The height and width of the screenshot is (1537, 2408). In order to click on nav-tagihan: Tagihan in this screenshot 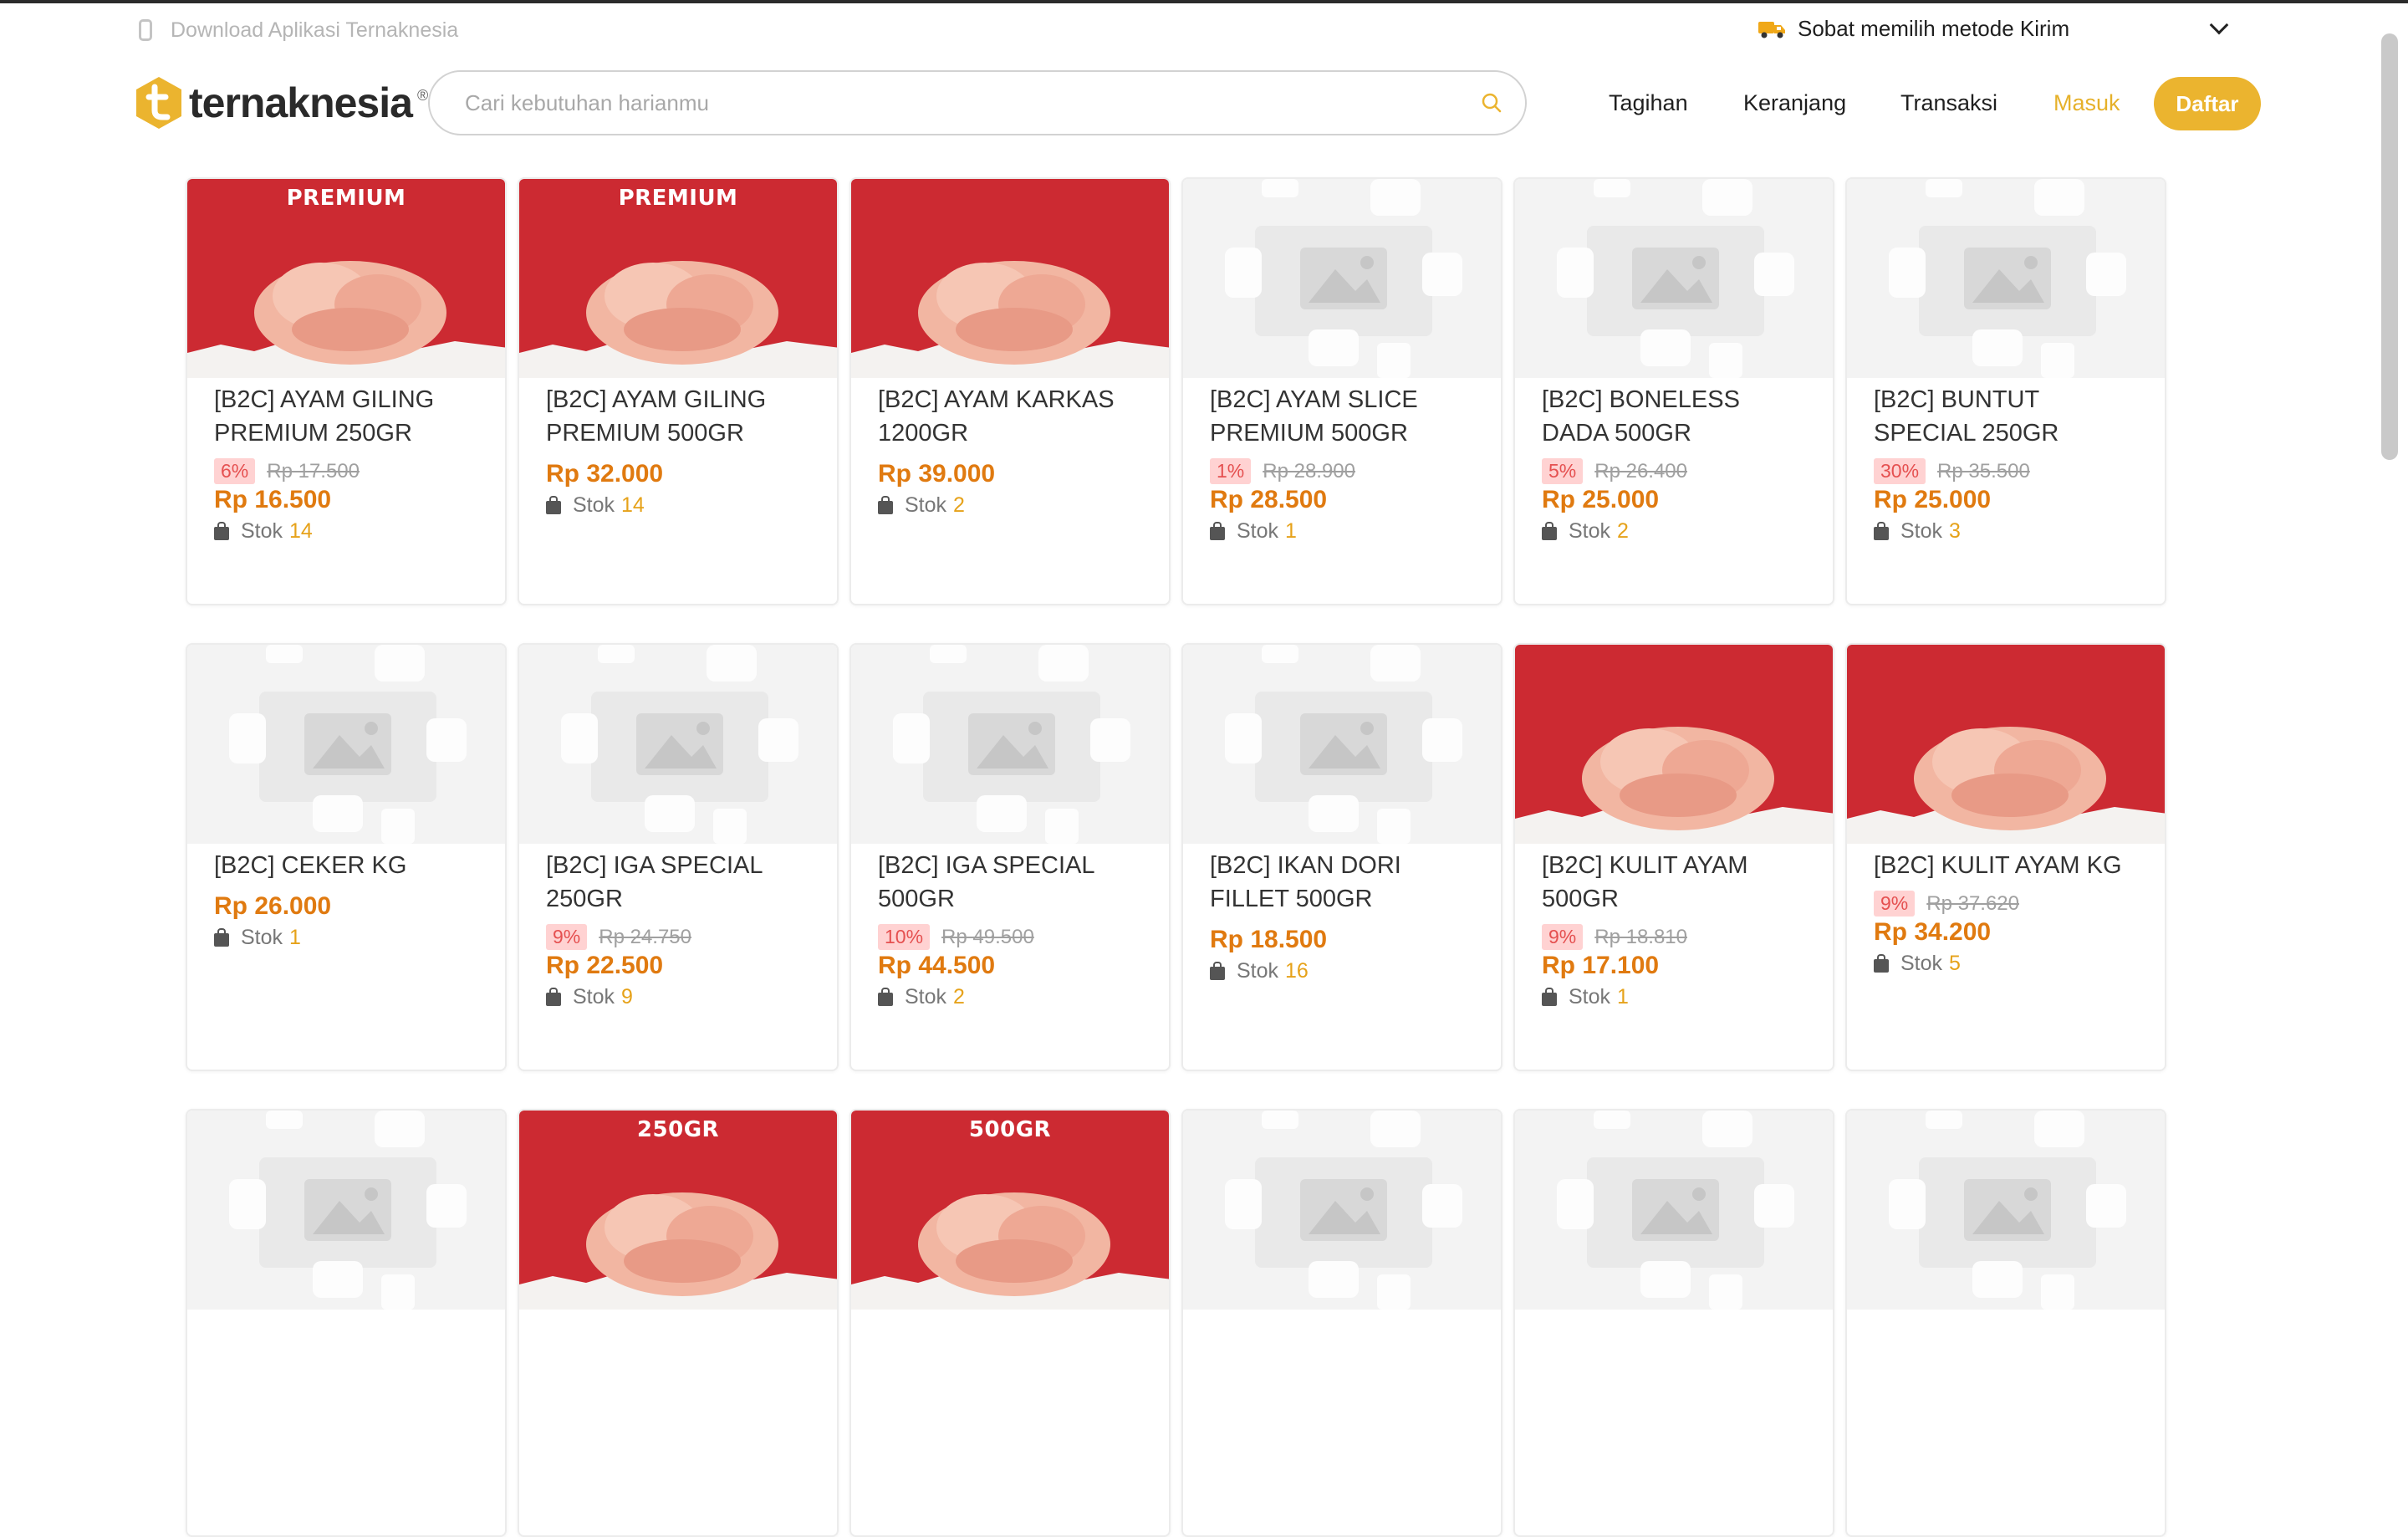, I will do `click(1649, 103)`.